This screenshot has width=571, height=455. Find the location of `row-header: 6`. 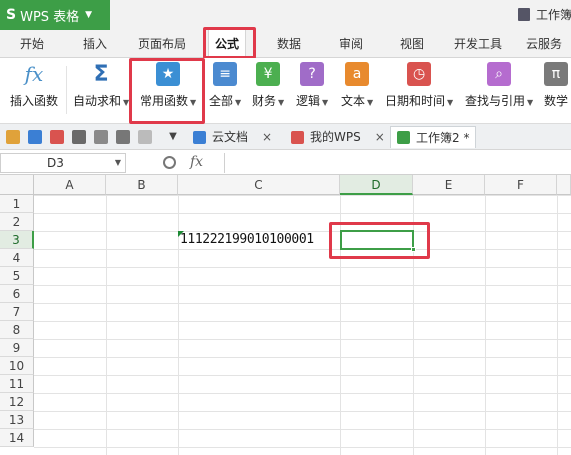

row-header: 6 is located at coordinates (17, 294).